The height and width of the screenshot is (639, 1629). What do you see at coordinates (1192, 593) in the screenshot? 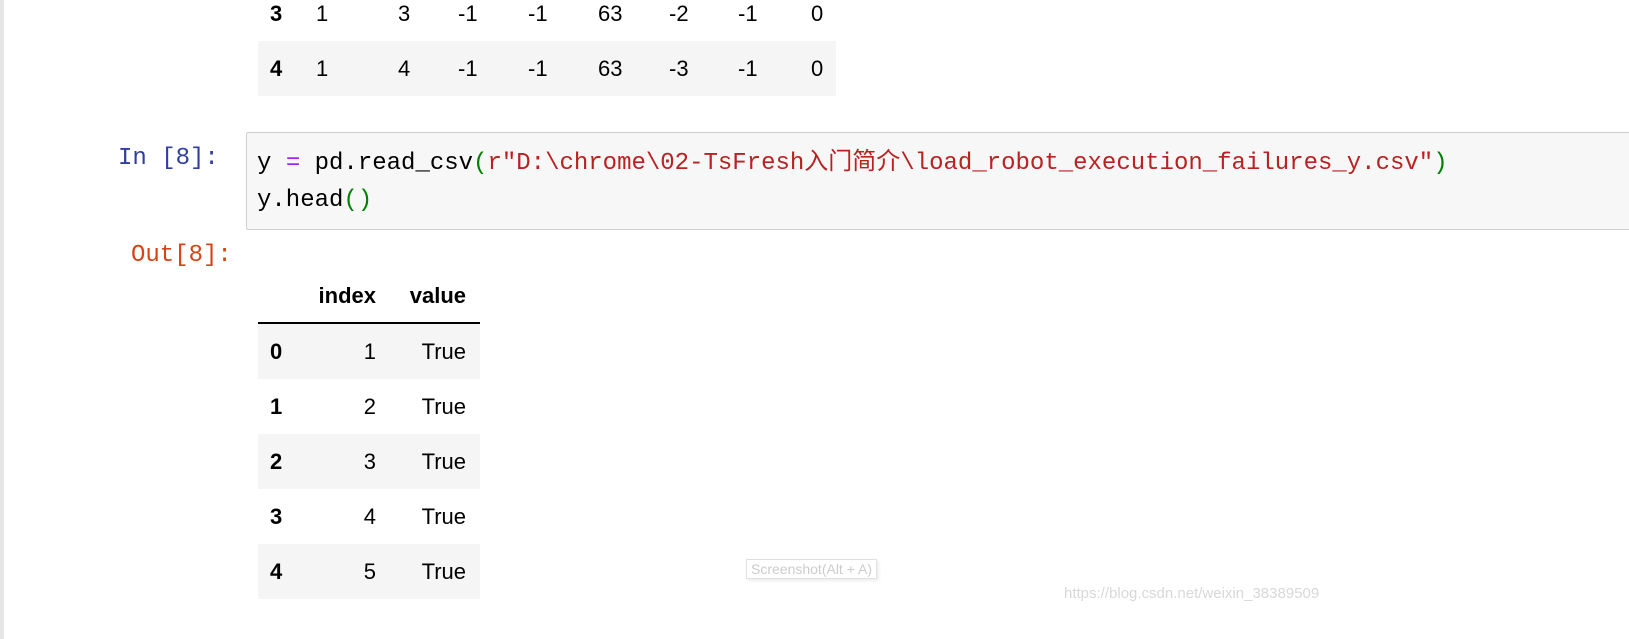
I see `watermark: https://blog.csdn.net/weixin_38389509` at bounding box center [1192, 593].